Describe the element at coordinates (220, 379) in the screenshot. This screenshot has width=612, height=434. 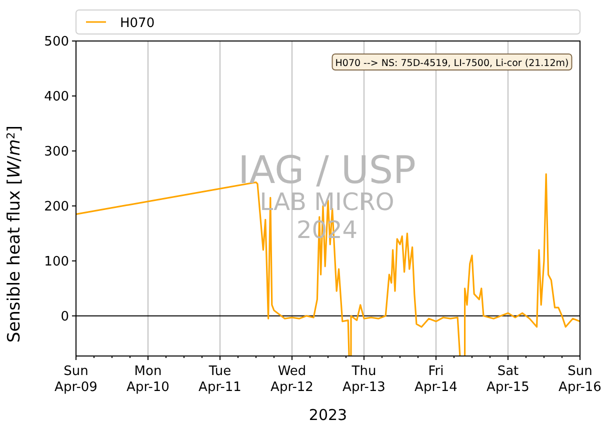
I see `x-tick-label: Tue Apr-11` at that location.